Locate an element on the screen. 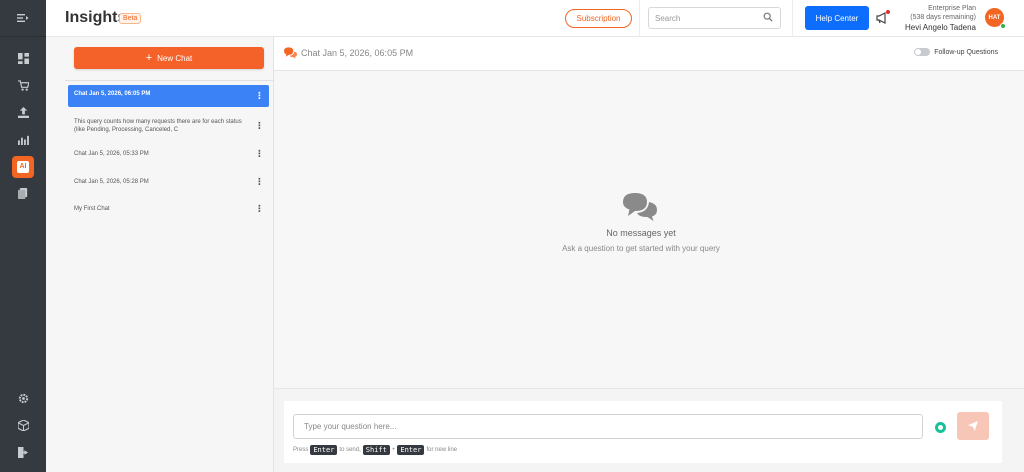 This screenshot has width=1024, height=472. search-icon is located at coordinates (768, 18).